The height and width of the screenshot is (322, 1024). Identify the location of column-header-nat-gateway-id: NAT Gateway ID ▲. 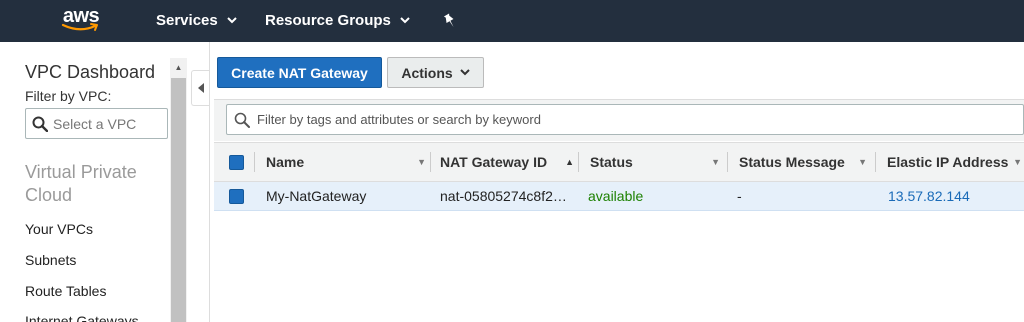
(511, 162).